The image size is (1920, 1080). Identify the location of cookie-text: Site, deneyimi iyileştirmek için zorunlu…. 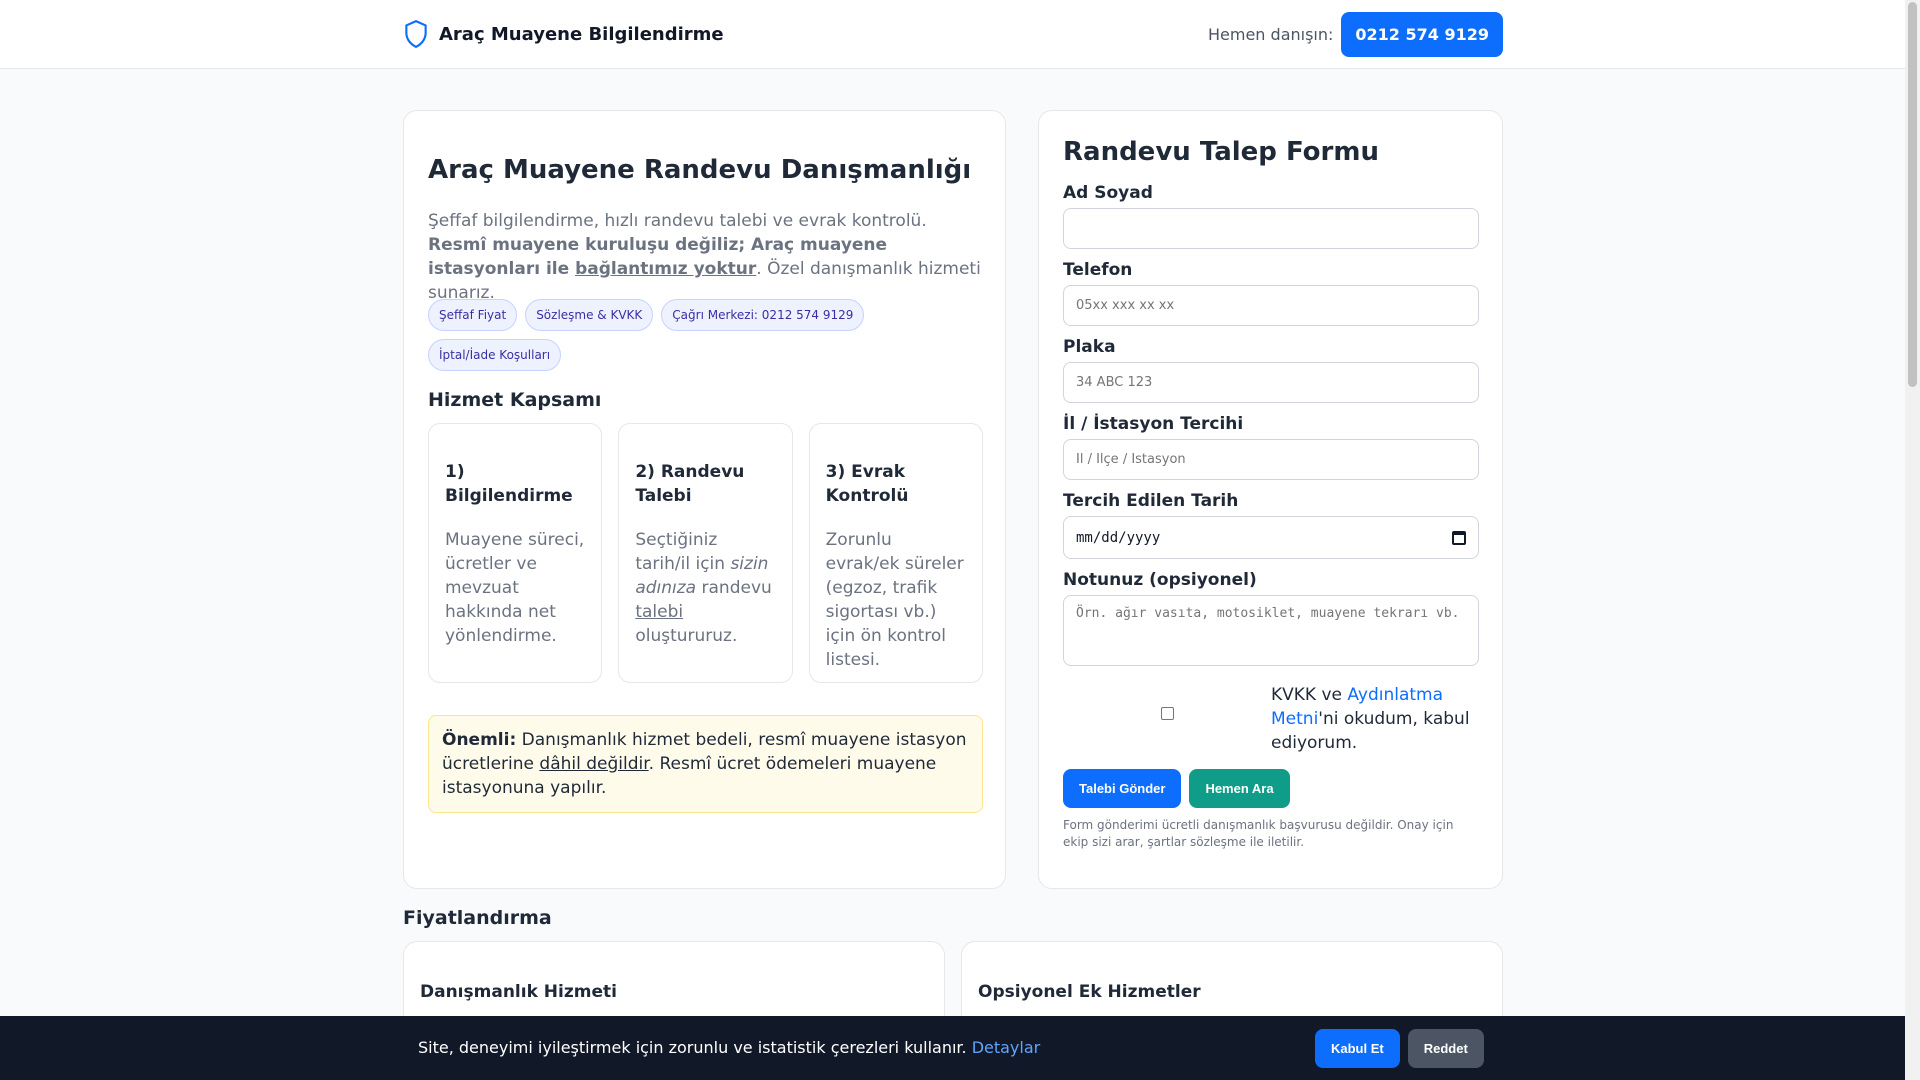
(729, 1047).